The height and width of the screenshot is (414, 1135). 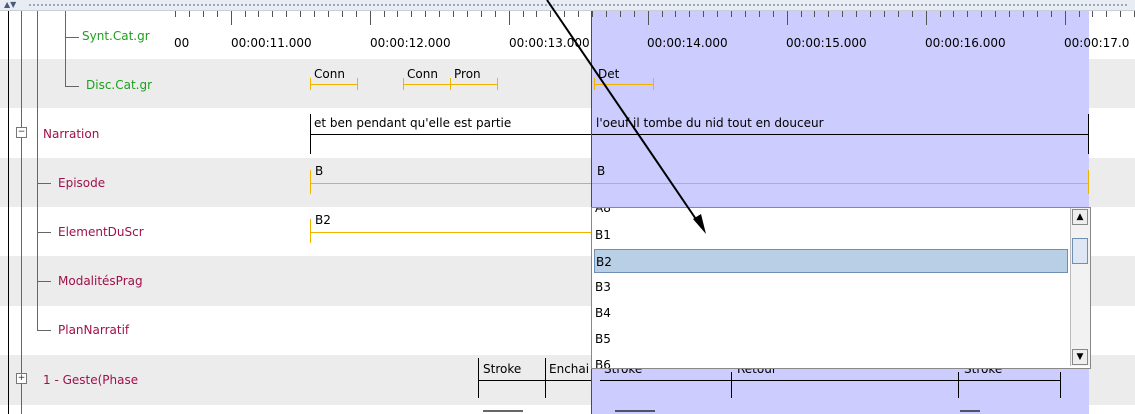 What do you see at coordinates (626, 117) in the screenshot?
I see `pointer-arrow-icon` at bounding box center [626, 117].